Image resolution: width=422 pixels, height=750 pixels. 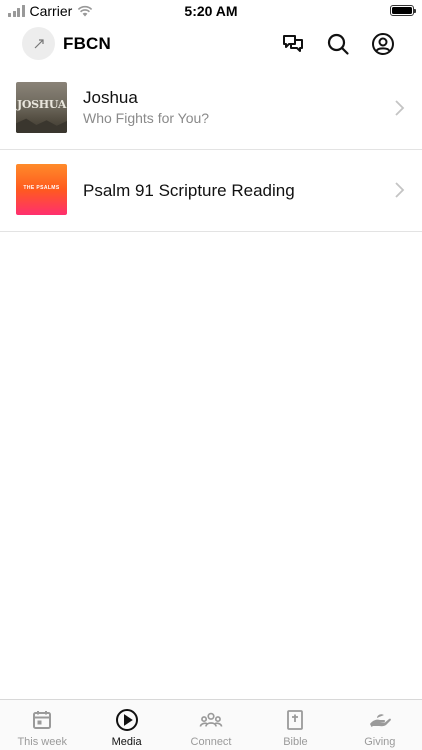 I want to click on search-icon, so click(x=338, y=44).